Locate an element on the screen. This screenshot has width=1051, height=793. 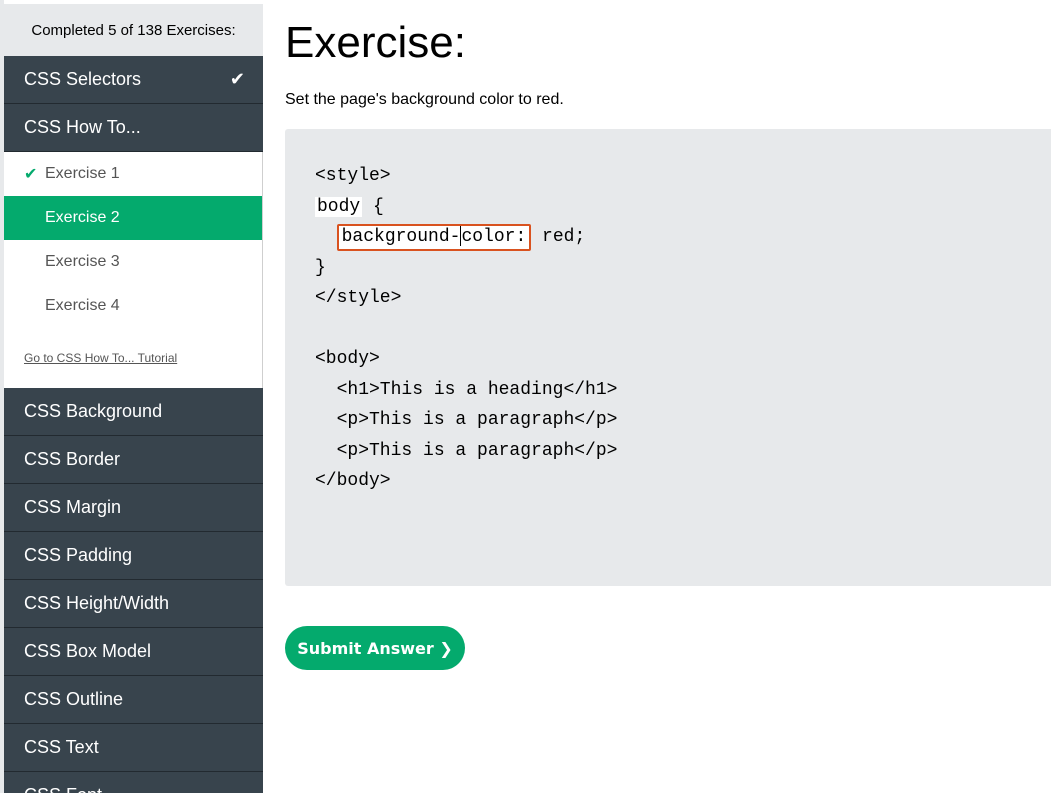
sidebar-category-css-box-model: CSS Box Model is located at coordinates (133, 652).